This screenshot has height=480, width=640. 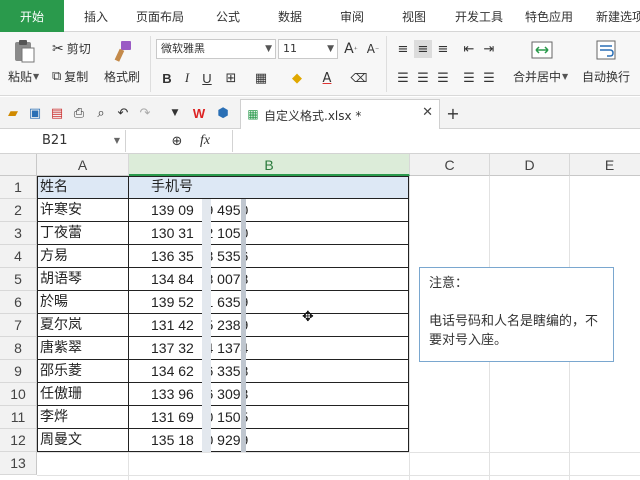 What do you see at coordinates (160, 16) in the screenshot?
I see `tab-page-layout: 页面布局` at bounding box center [160, 16].